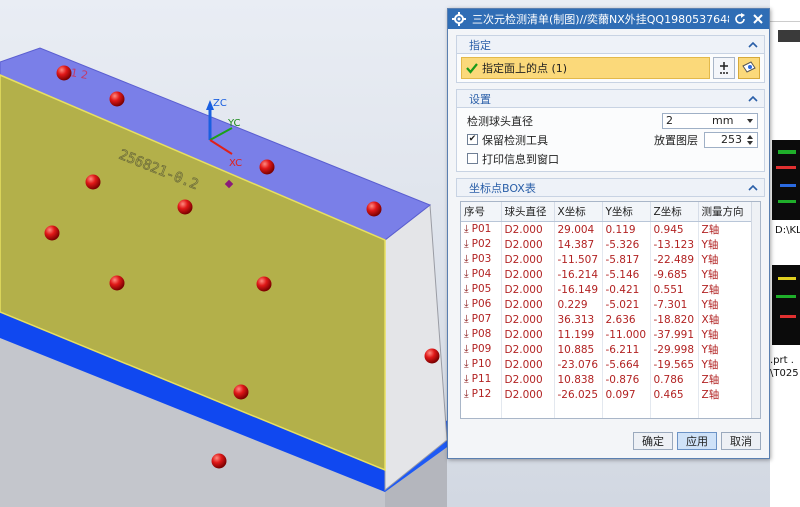  Describe the element at coordinates (481, 304) in the screenshot. I see `cell-text: P06` at that location.